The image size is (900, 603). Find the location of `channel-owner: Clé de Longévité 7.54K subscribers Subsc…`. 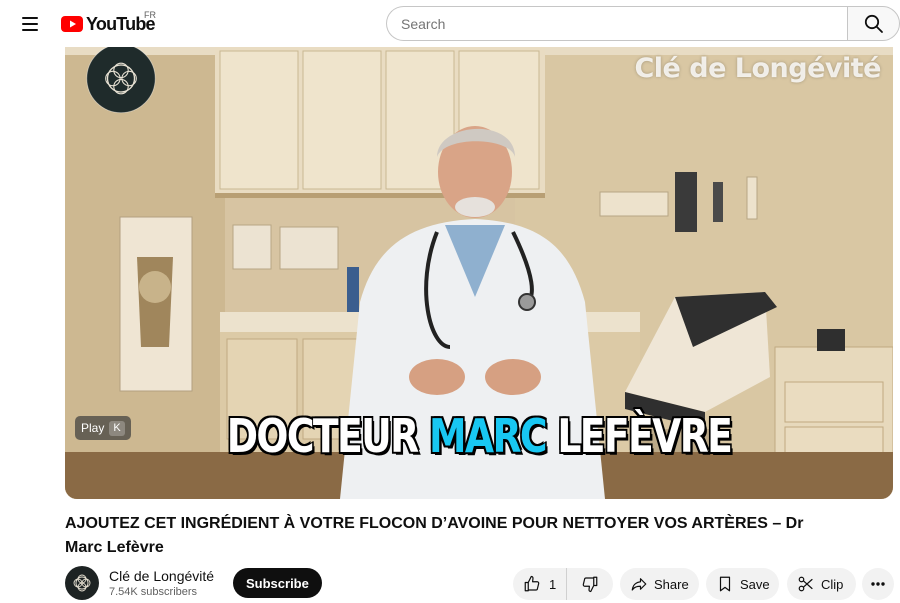

channel-owner: Clé de Longévité 7.54K subscribers Subsc… is located at coordinates (193, 583).